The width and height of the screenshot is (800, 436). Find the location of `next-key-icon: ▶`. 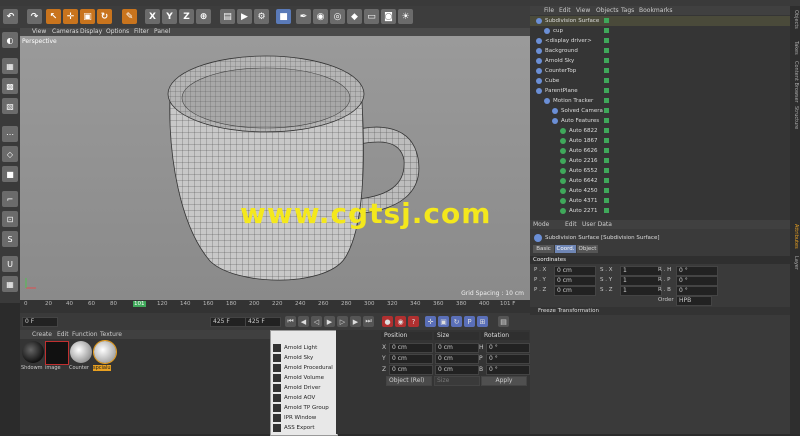

next-key-icon: ▶ is located at coordinates (355, 321).